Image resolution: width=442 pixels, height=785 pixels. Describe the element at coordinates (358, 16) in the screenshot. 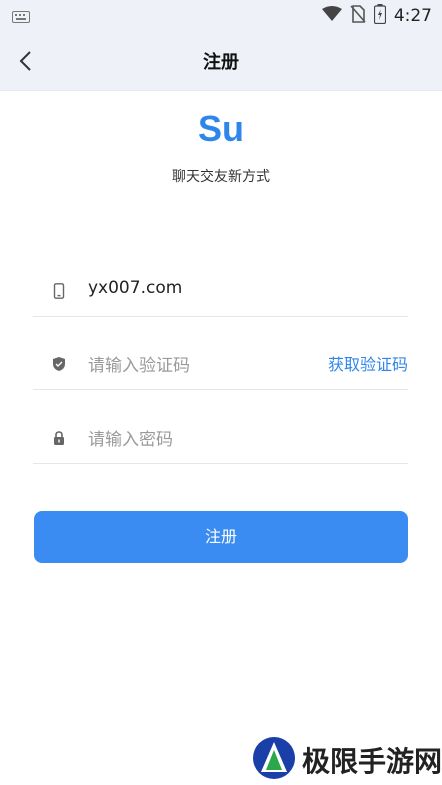

I see `no-sim-icon` at that location.